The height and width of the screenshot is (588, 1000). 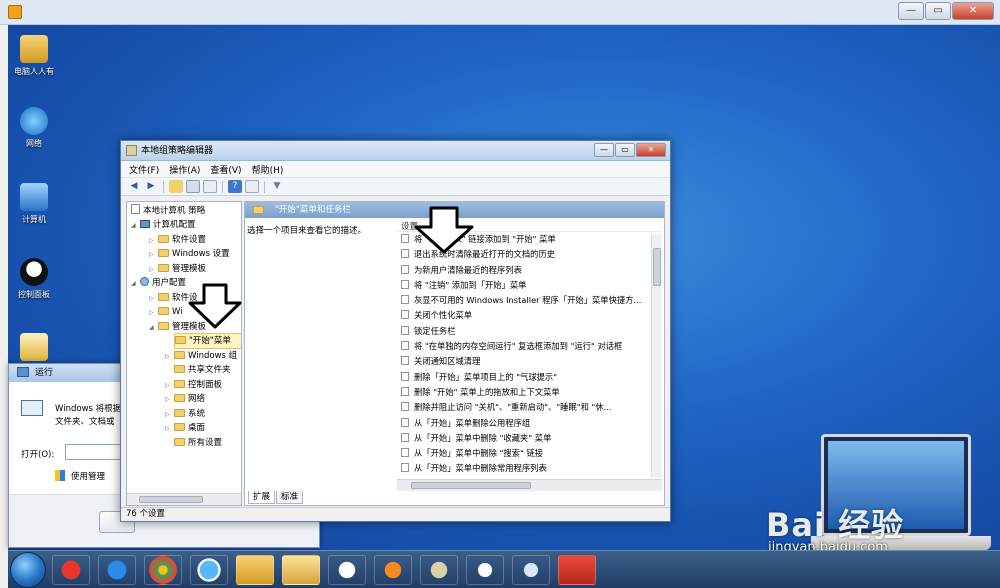 I want to click on setting-row: 从「开始」菜单中删除 "搜索" 链接, so click(x=529, y=453).